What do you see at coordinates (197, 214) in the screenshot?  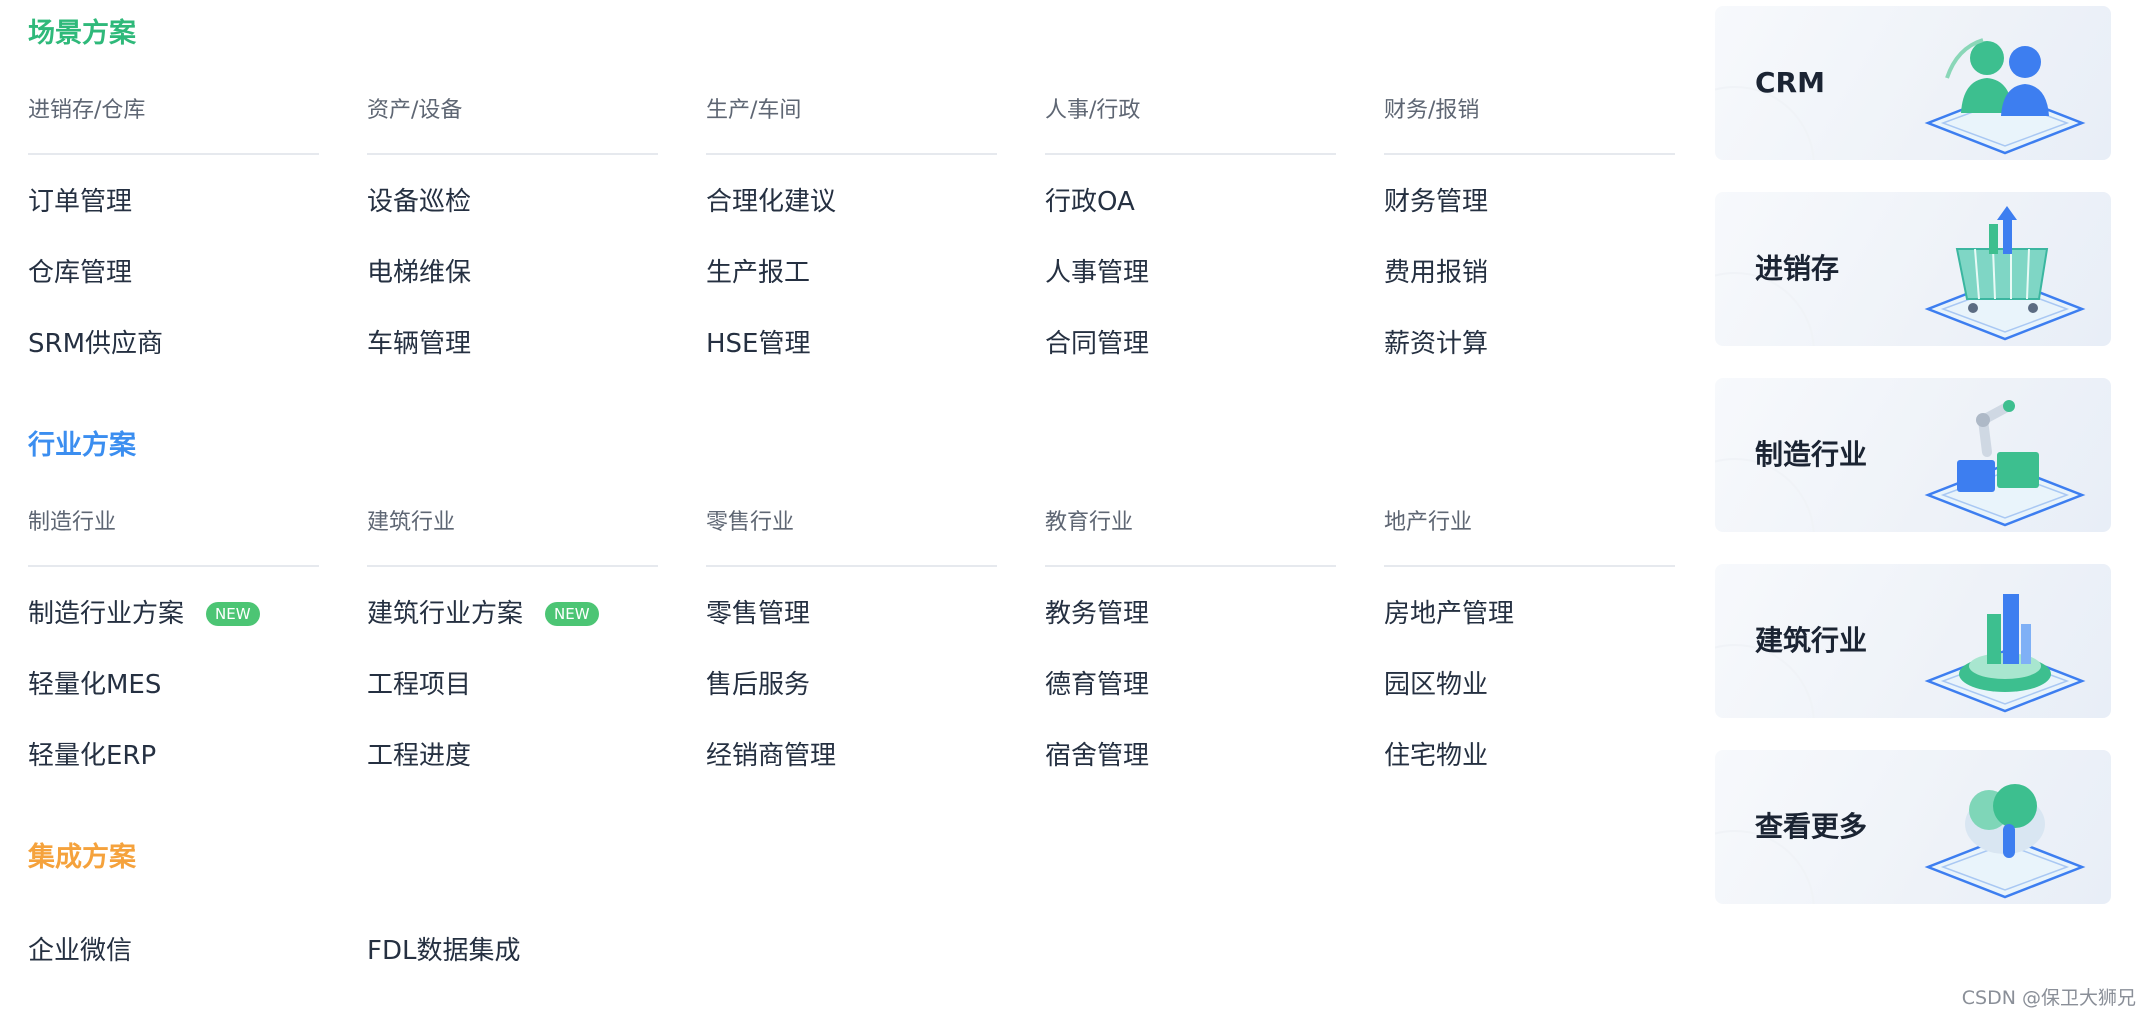 I see `menu-item-order: 订单管理` at bounding box center [197, 214].